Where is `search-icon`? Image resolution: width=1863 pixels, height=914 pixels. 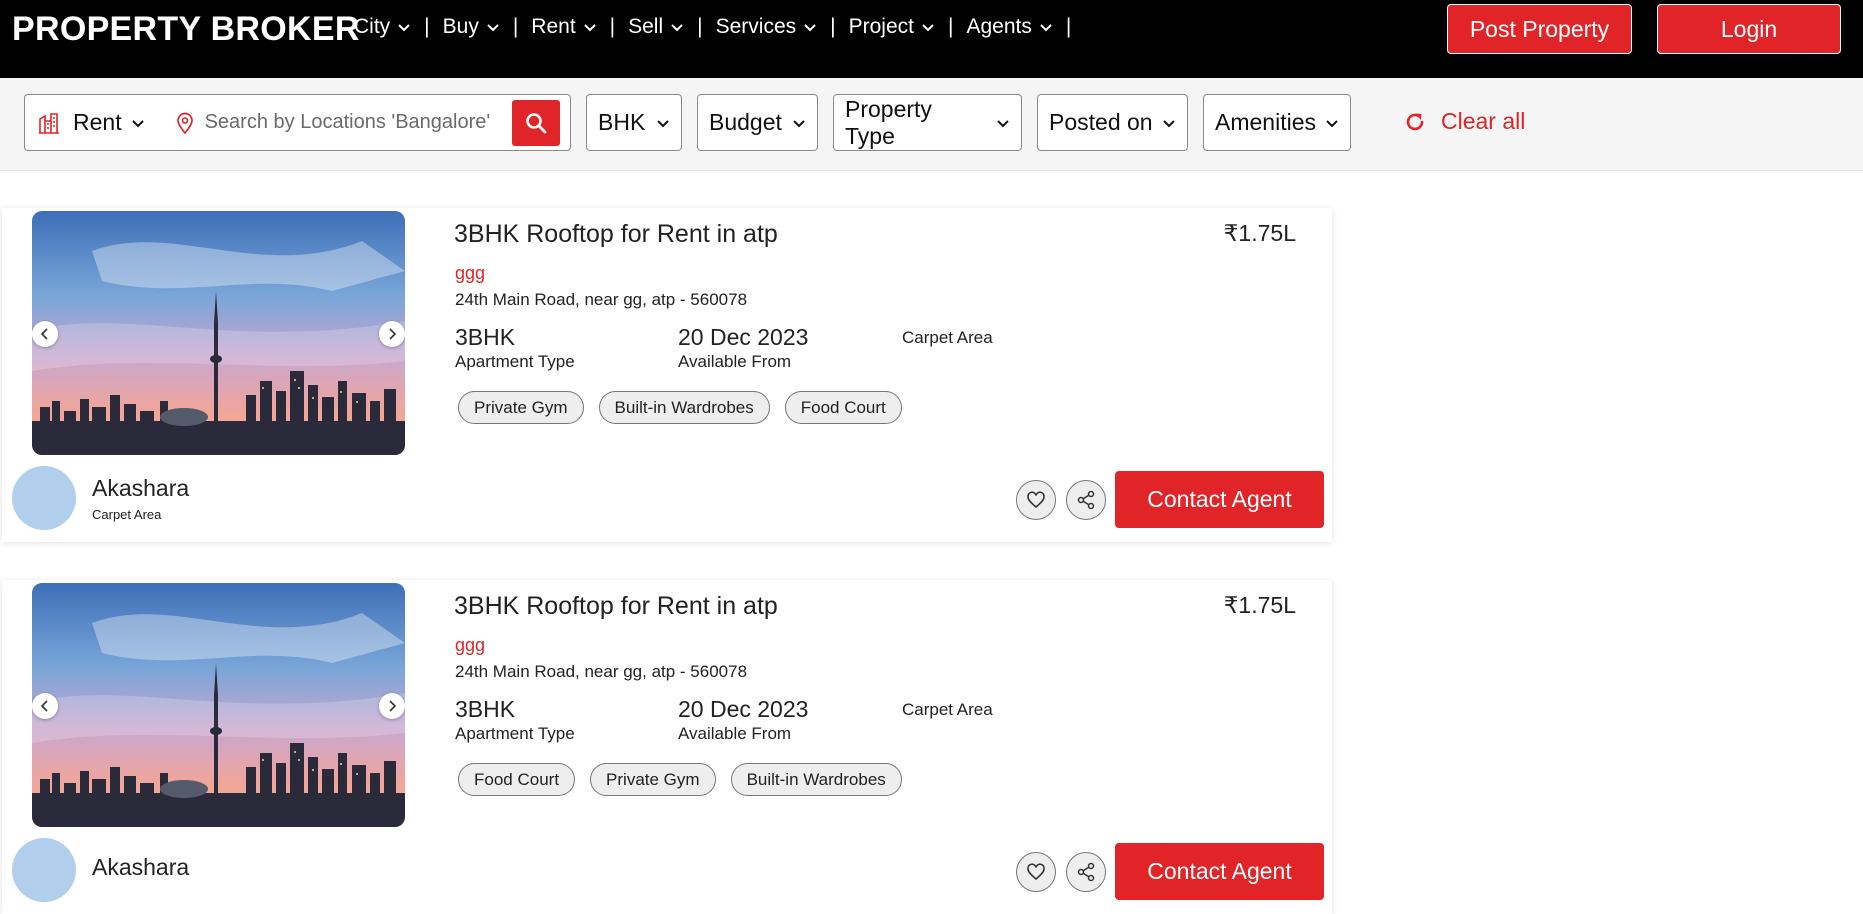
search-icon is located at coordinates (536, 123).